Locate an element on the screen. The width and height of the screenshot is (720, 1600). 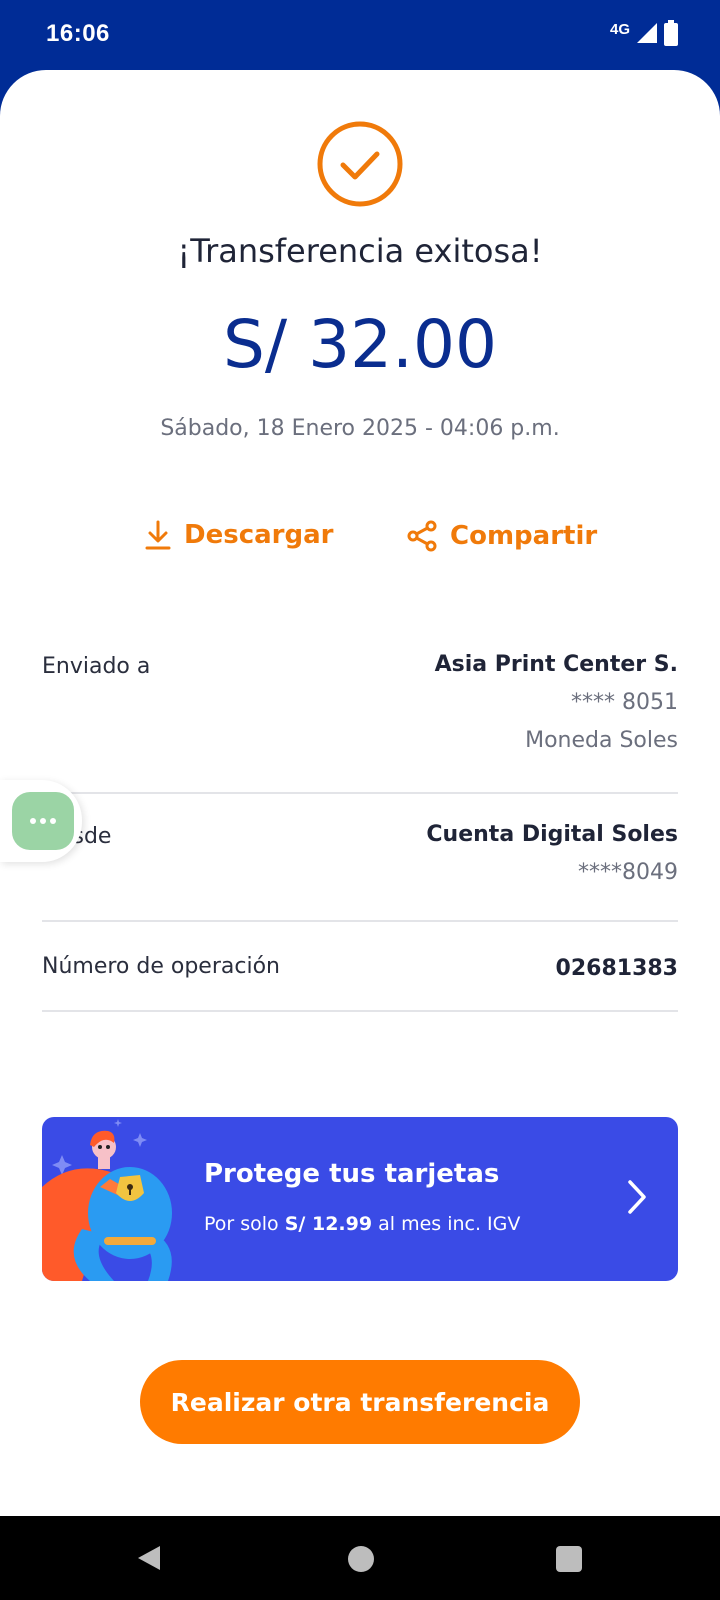
operation-values: 02681383 is located at coordinates (617, 969).